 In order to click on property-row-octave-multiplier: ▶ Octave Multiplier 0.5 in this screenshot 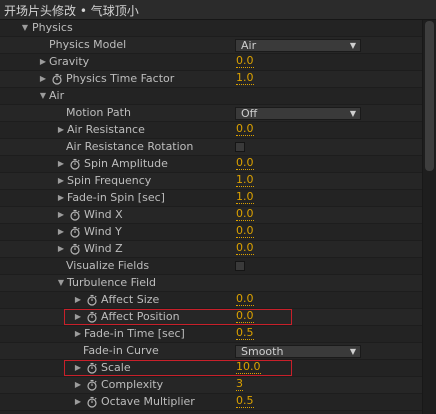, I will do `click(211, 402)`.